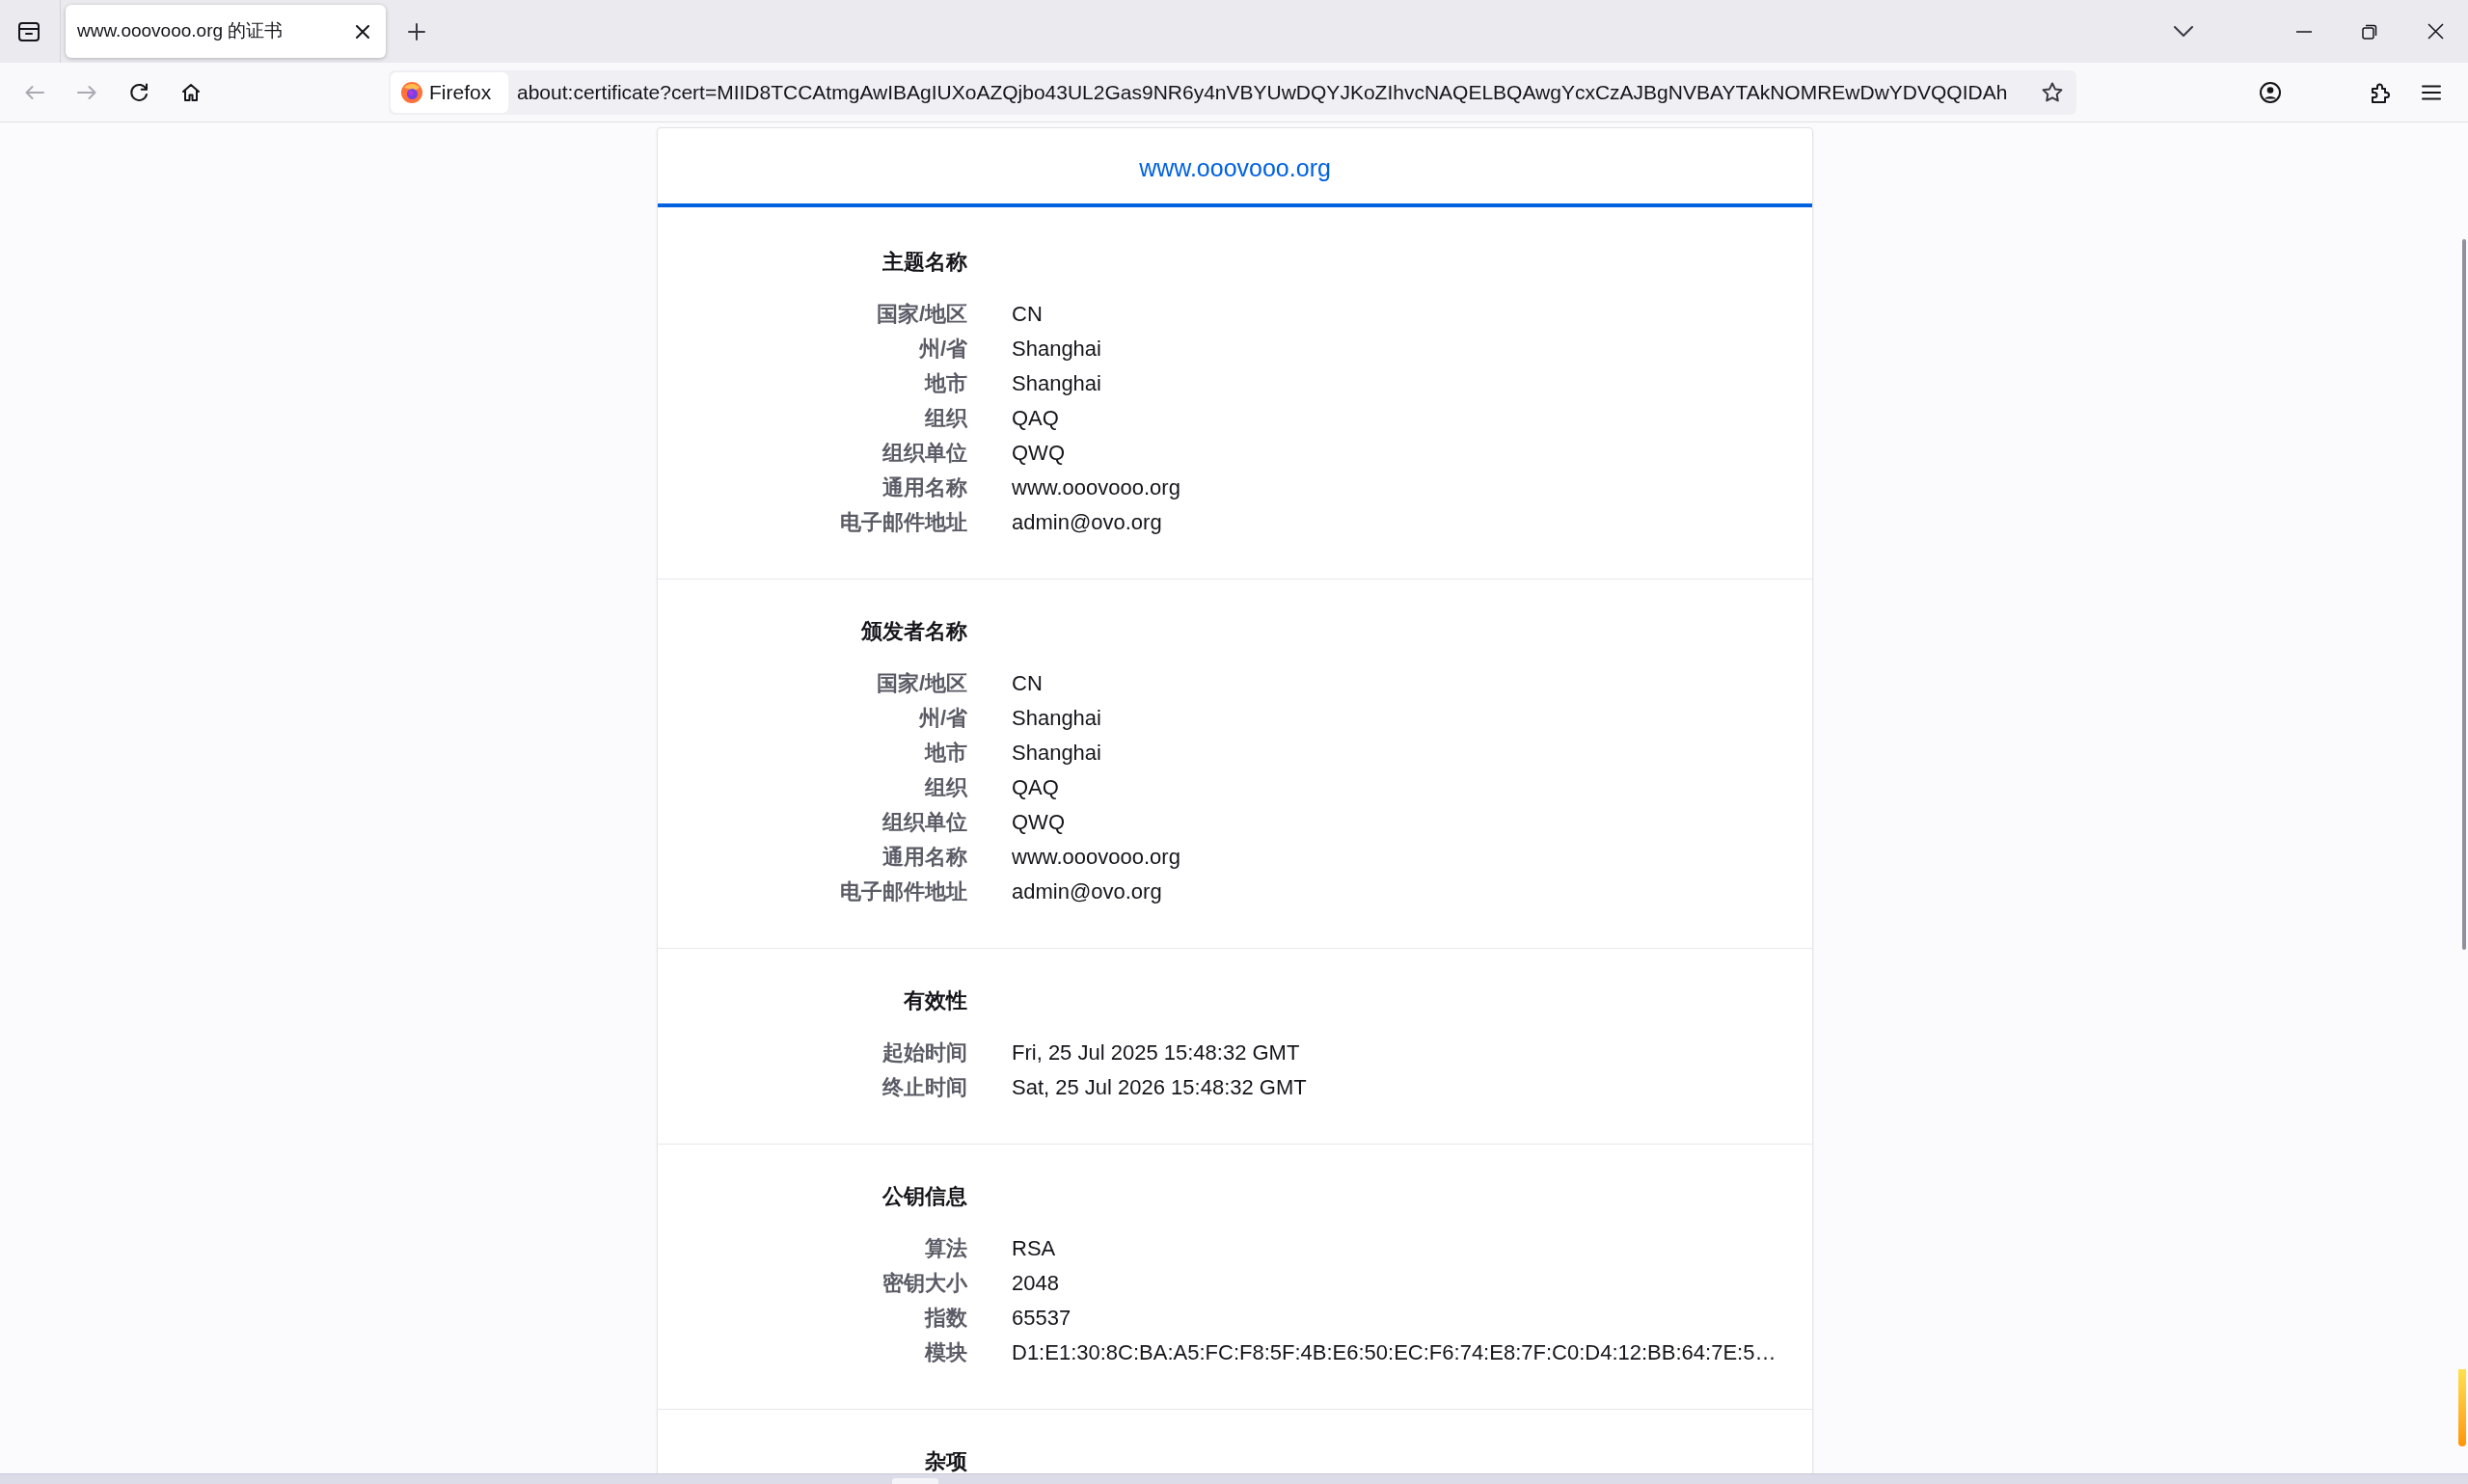  I want to click on section-title: 有效性, so click(935, 1000).